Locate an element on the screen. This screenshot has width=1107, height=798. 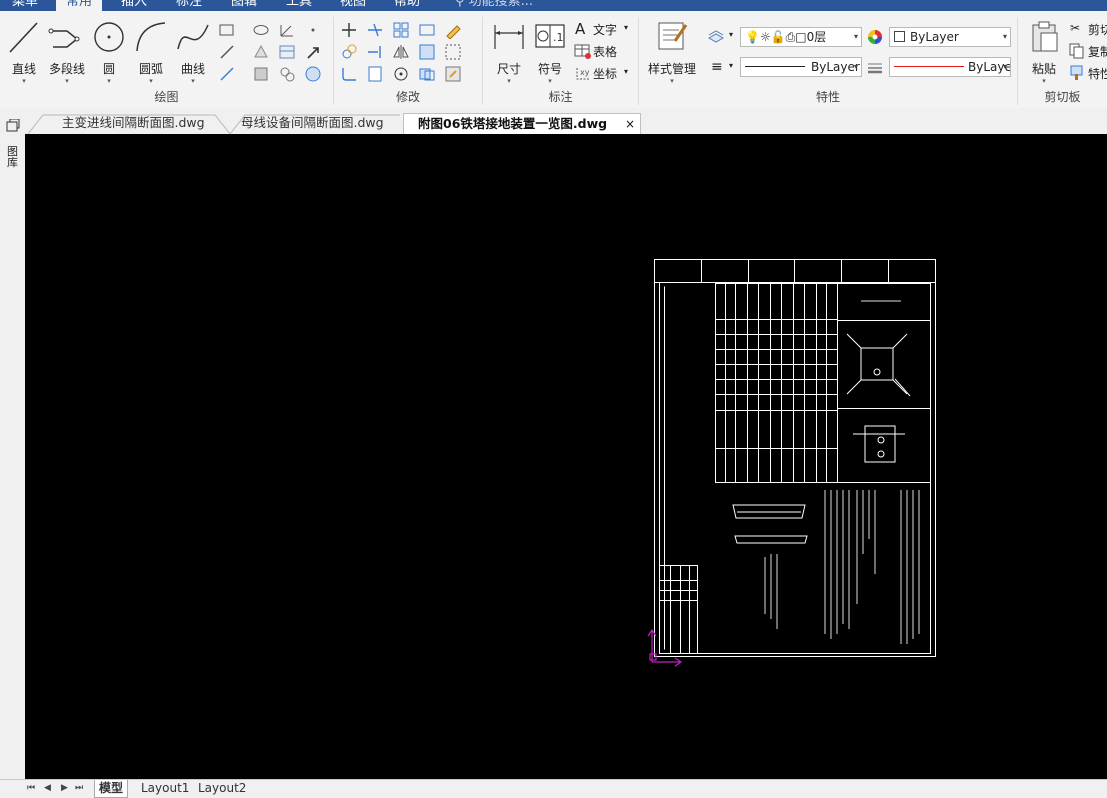
arc-button: 圆弧 ▾ is located at coordinates (151, 52).